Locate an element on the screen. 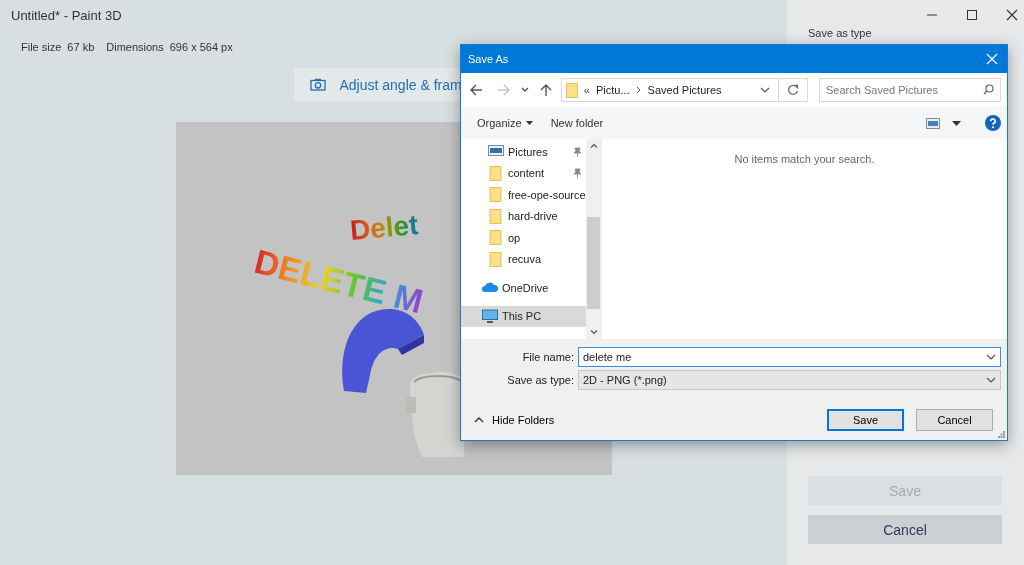 This screenshot has height=565, width=1024. info-value: 696 x 564 px is located at coordinates (201, 47).